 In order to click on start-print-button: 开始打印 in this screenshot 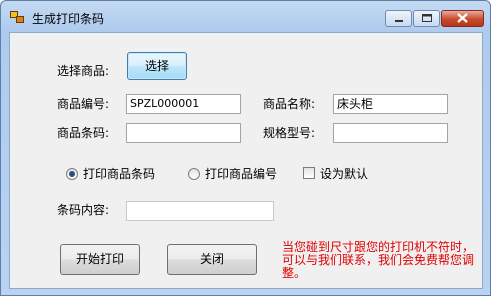, I will do `click(100, 259)`.